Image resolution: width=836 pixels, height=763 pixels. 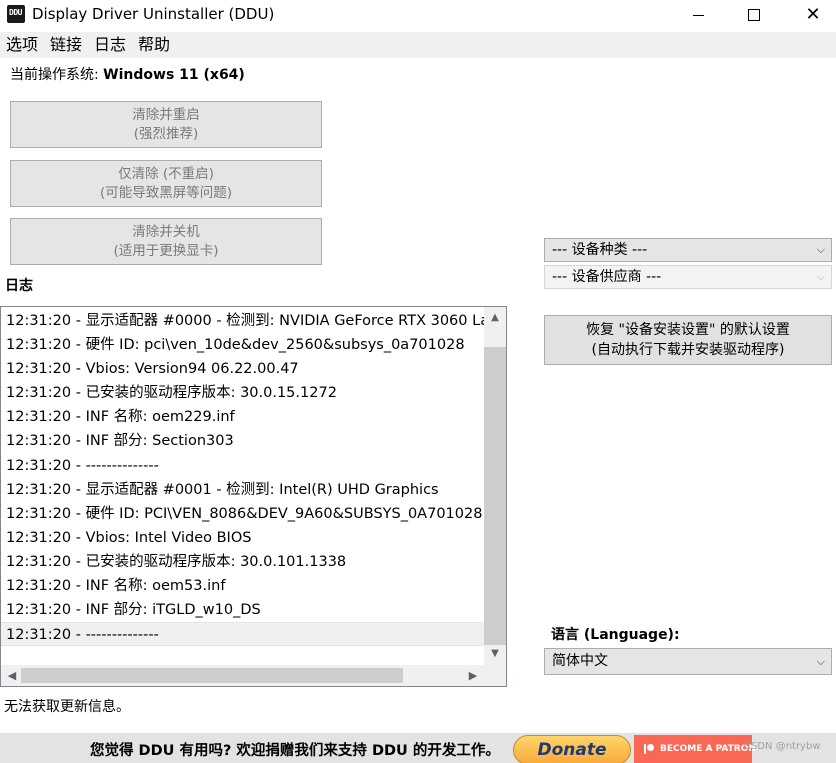 What do you see at coordinates (418, 15) in the screenshot?
I see `title-bar: DDU Display Driver Uninstaller (DDU) ✕` at bounding box center [418, 15].